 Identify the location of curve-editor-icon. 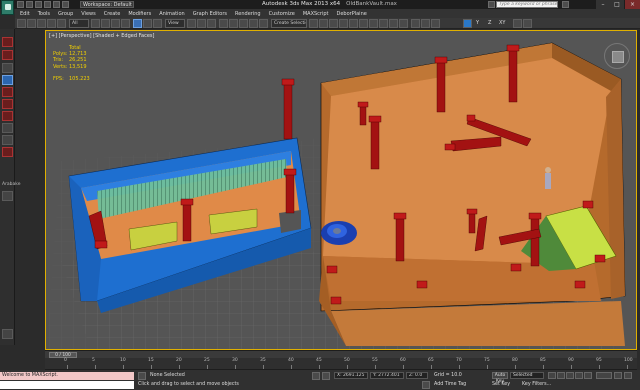
(353, 23).